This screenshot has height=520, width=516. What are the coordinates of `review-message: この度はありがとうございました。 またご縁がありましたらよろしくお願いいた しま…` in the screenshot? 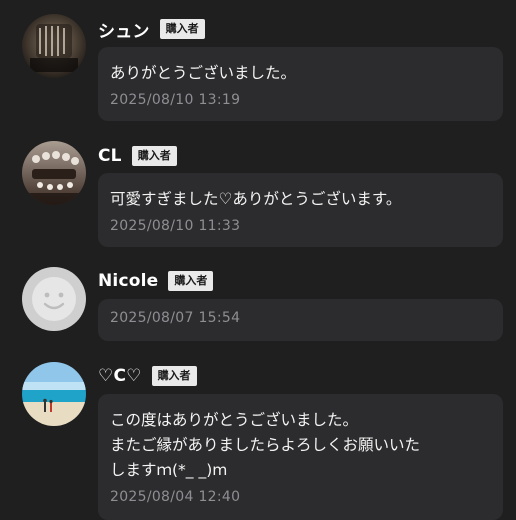 It's located at (265, 445).